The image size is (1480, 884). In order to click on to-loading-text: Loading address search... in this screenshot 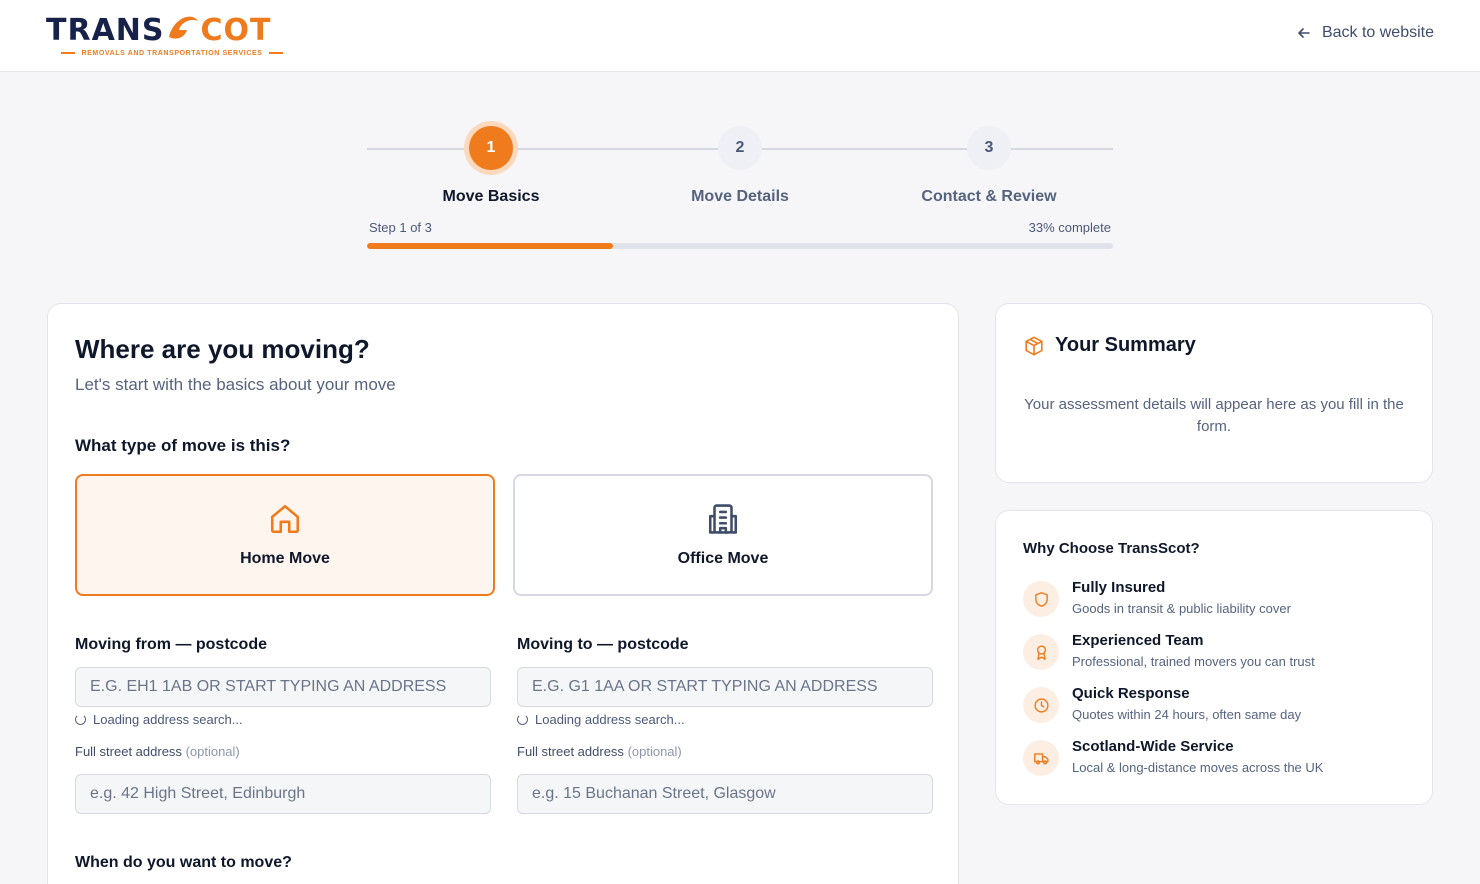, I will do `click(610, 719)`.